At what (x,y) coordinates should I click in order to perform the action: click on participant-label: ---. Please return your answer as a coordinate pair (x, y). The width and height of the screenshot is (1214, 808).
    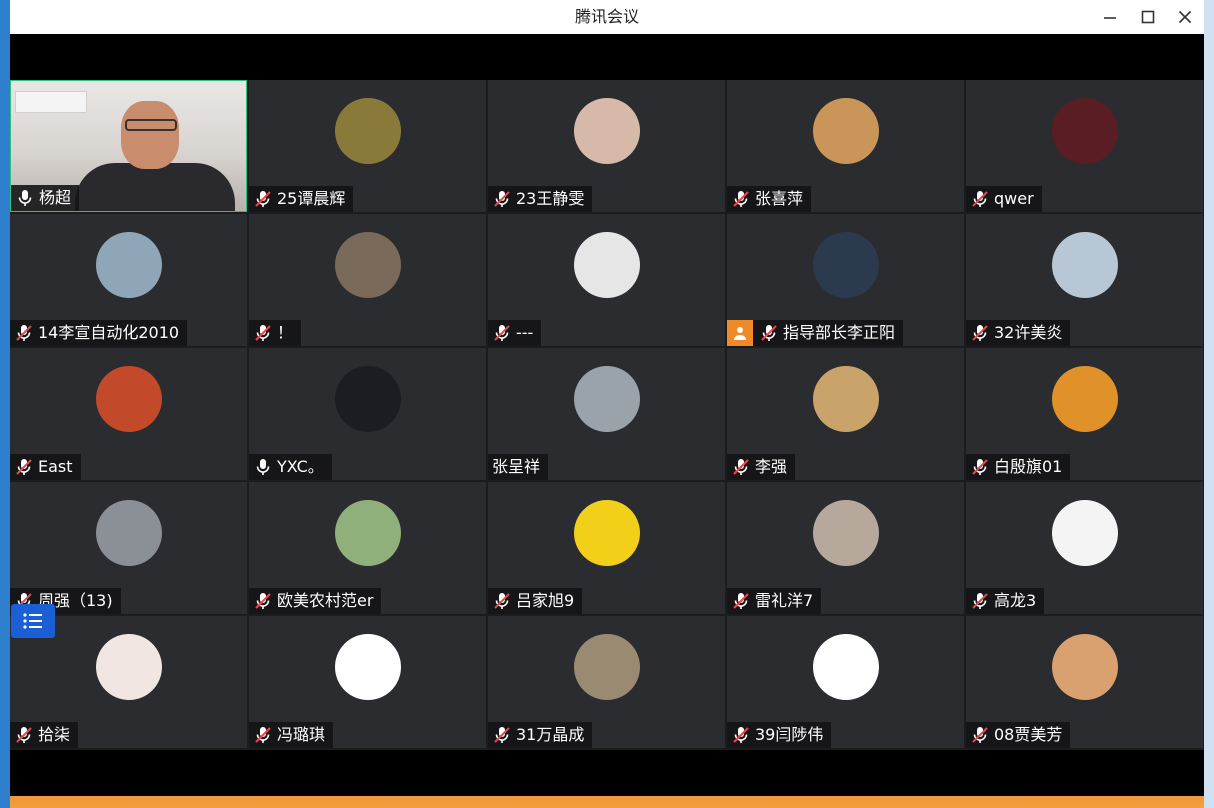
    Looking at the image, I should click on (515, 333).